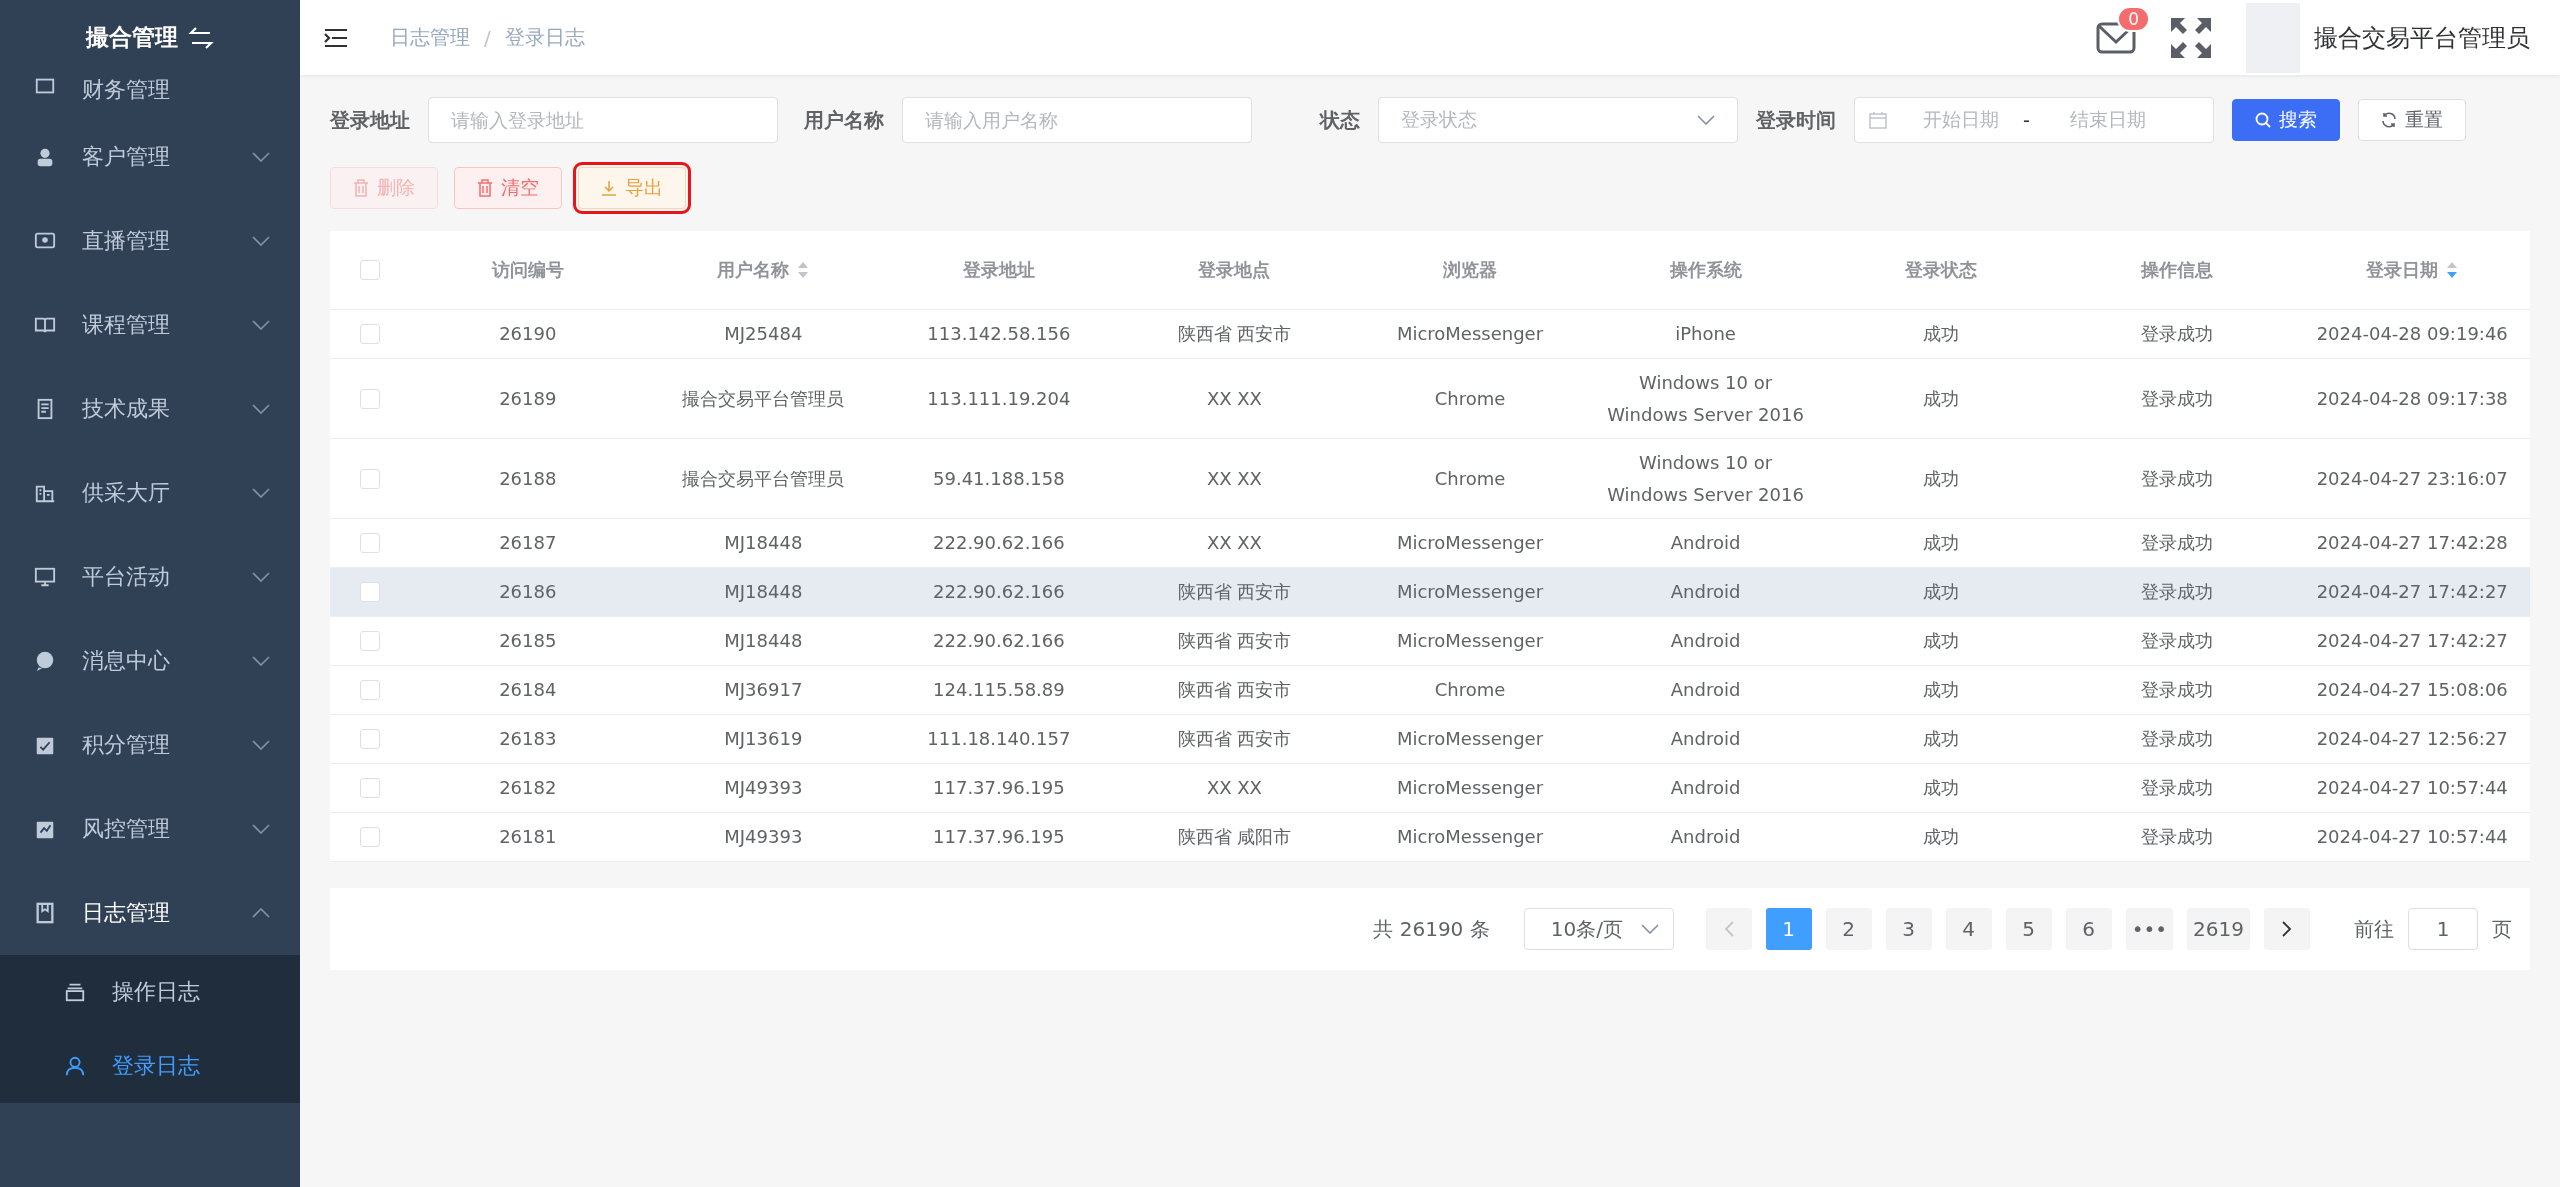  I want to click on table-cell-text: 2024-04-28 09:19:46, so click(2412, 334).